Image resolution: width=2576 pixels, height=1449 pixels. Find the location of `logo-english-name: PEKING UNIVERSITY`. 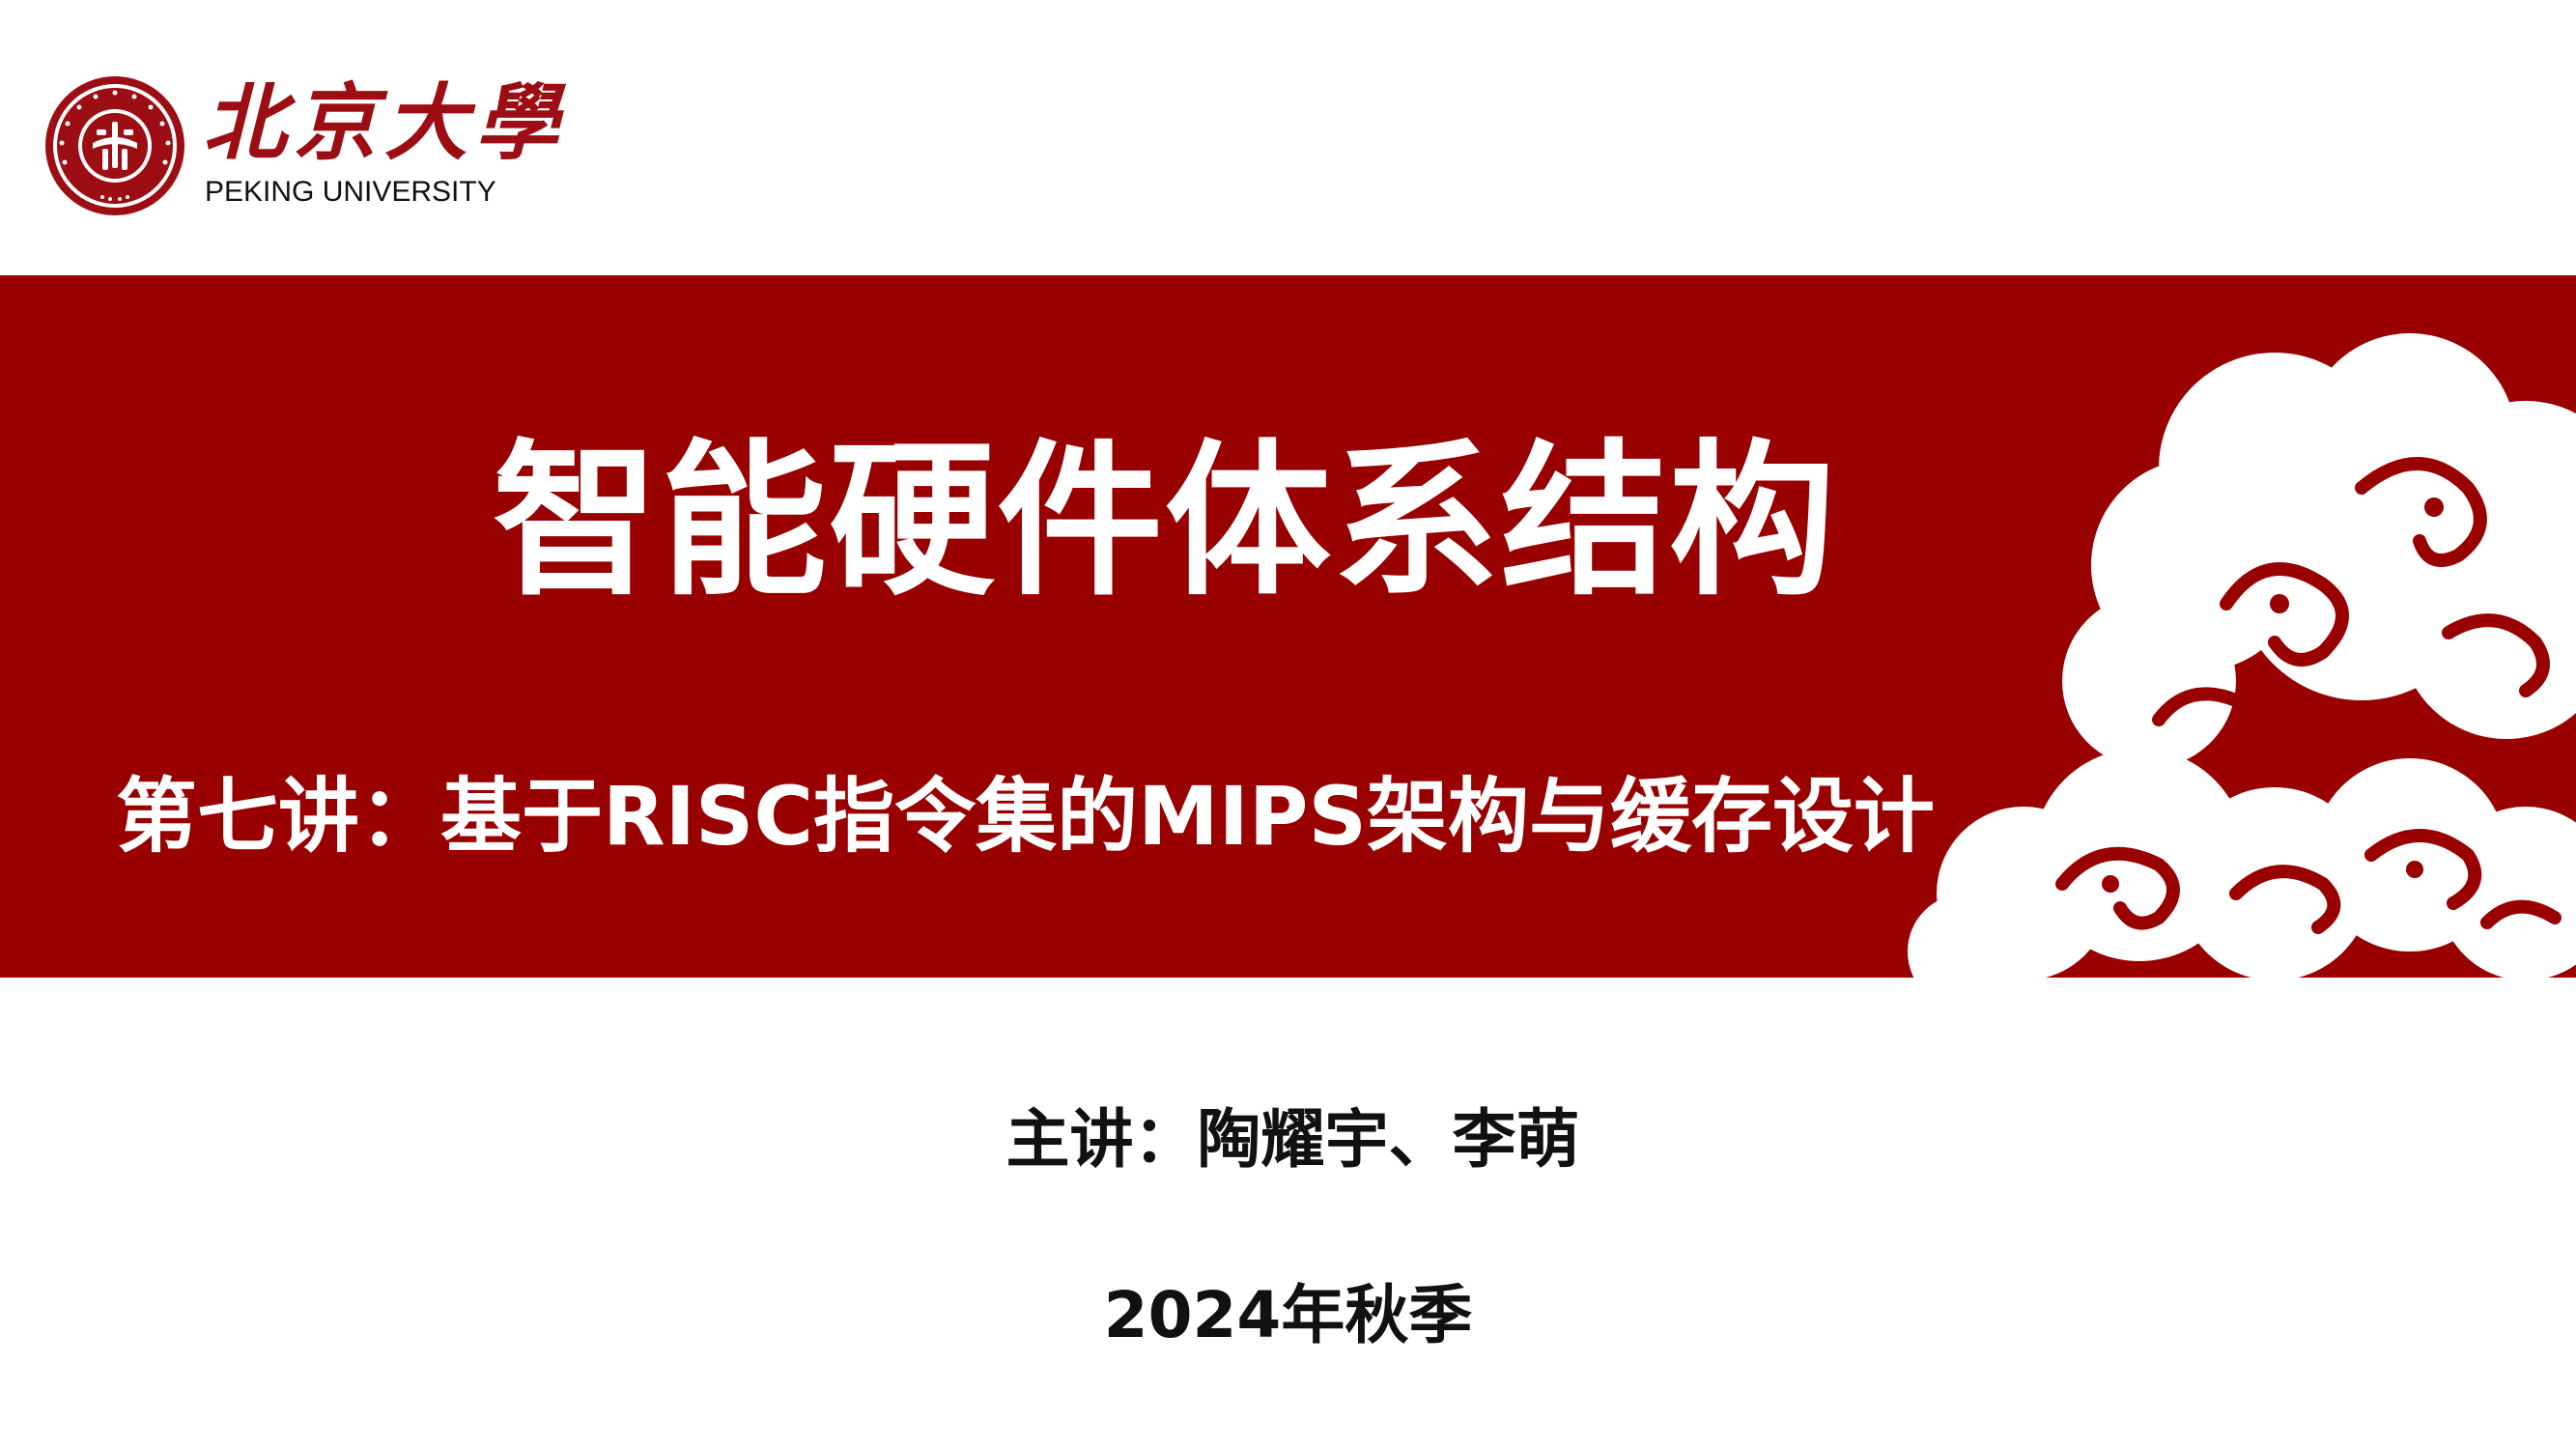

logo-english-name: PEKING UNIVERSITY is located at coordinates (350, 192).